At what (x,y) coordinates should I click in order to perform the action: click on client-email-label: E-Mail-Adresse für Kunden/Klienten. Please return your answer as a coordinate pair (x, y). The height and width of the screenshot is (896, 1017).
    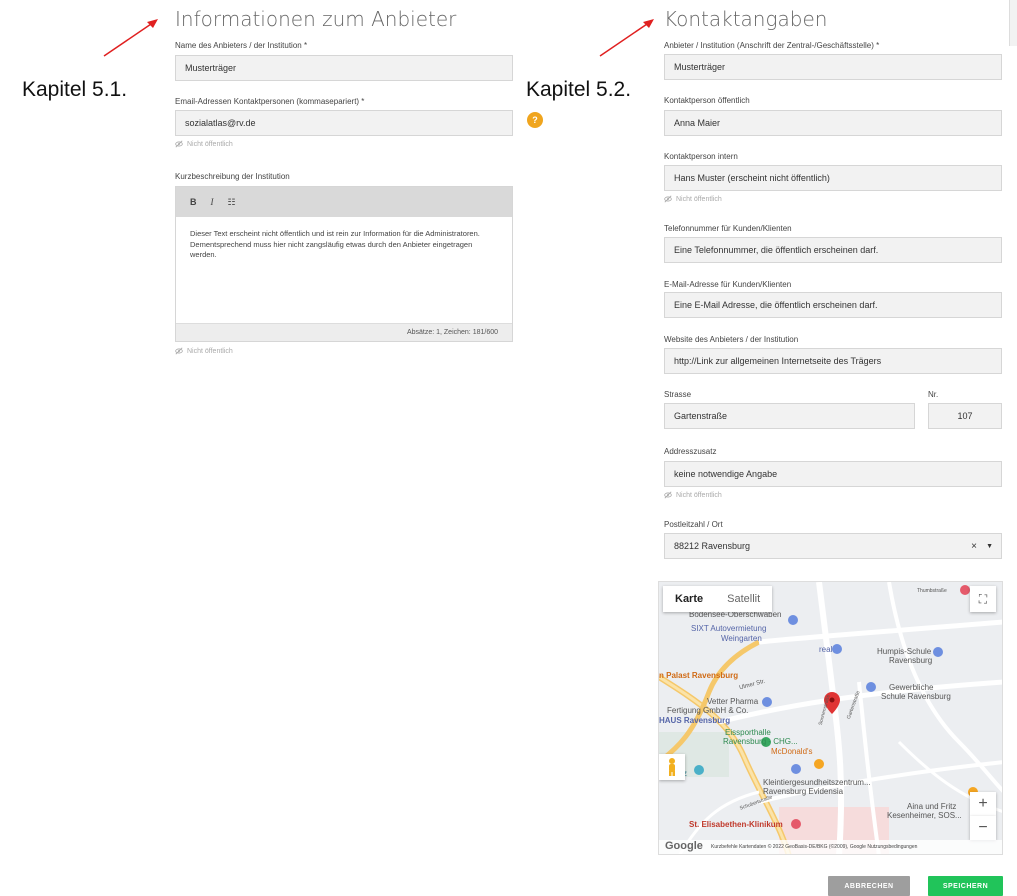
    Looking at the image, I should click on (728, 284).